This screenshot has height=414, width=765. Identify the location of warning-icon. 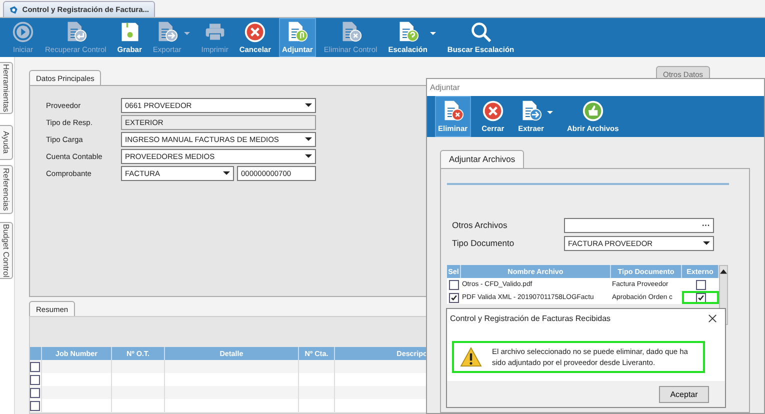
(471, 357).